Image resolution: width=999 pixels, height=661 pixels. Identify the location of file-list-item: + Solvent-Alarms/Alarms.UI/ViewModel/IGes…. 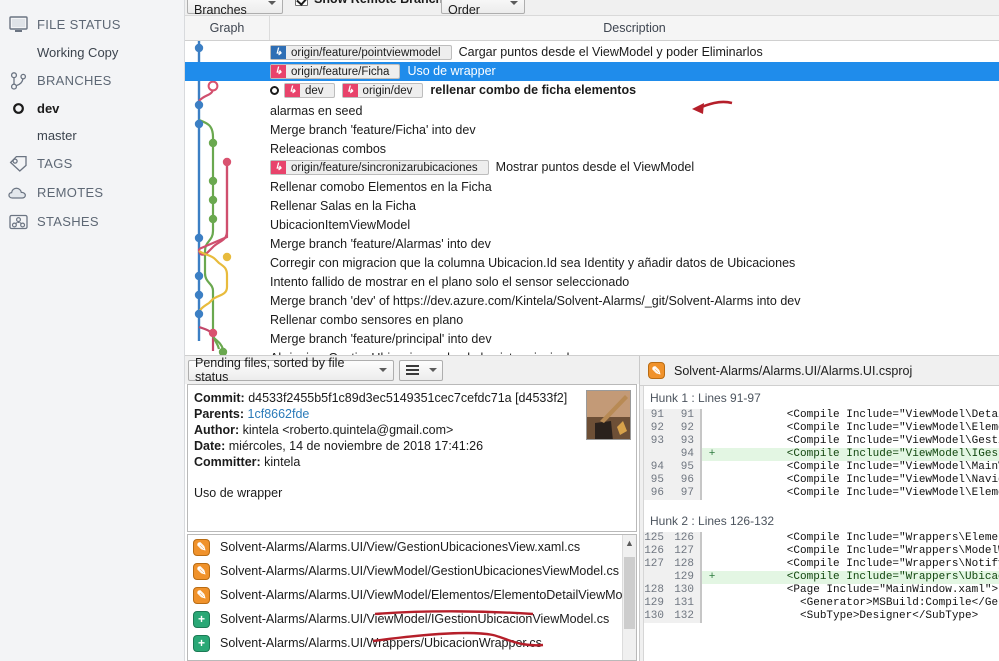
(412, 619).